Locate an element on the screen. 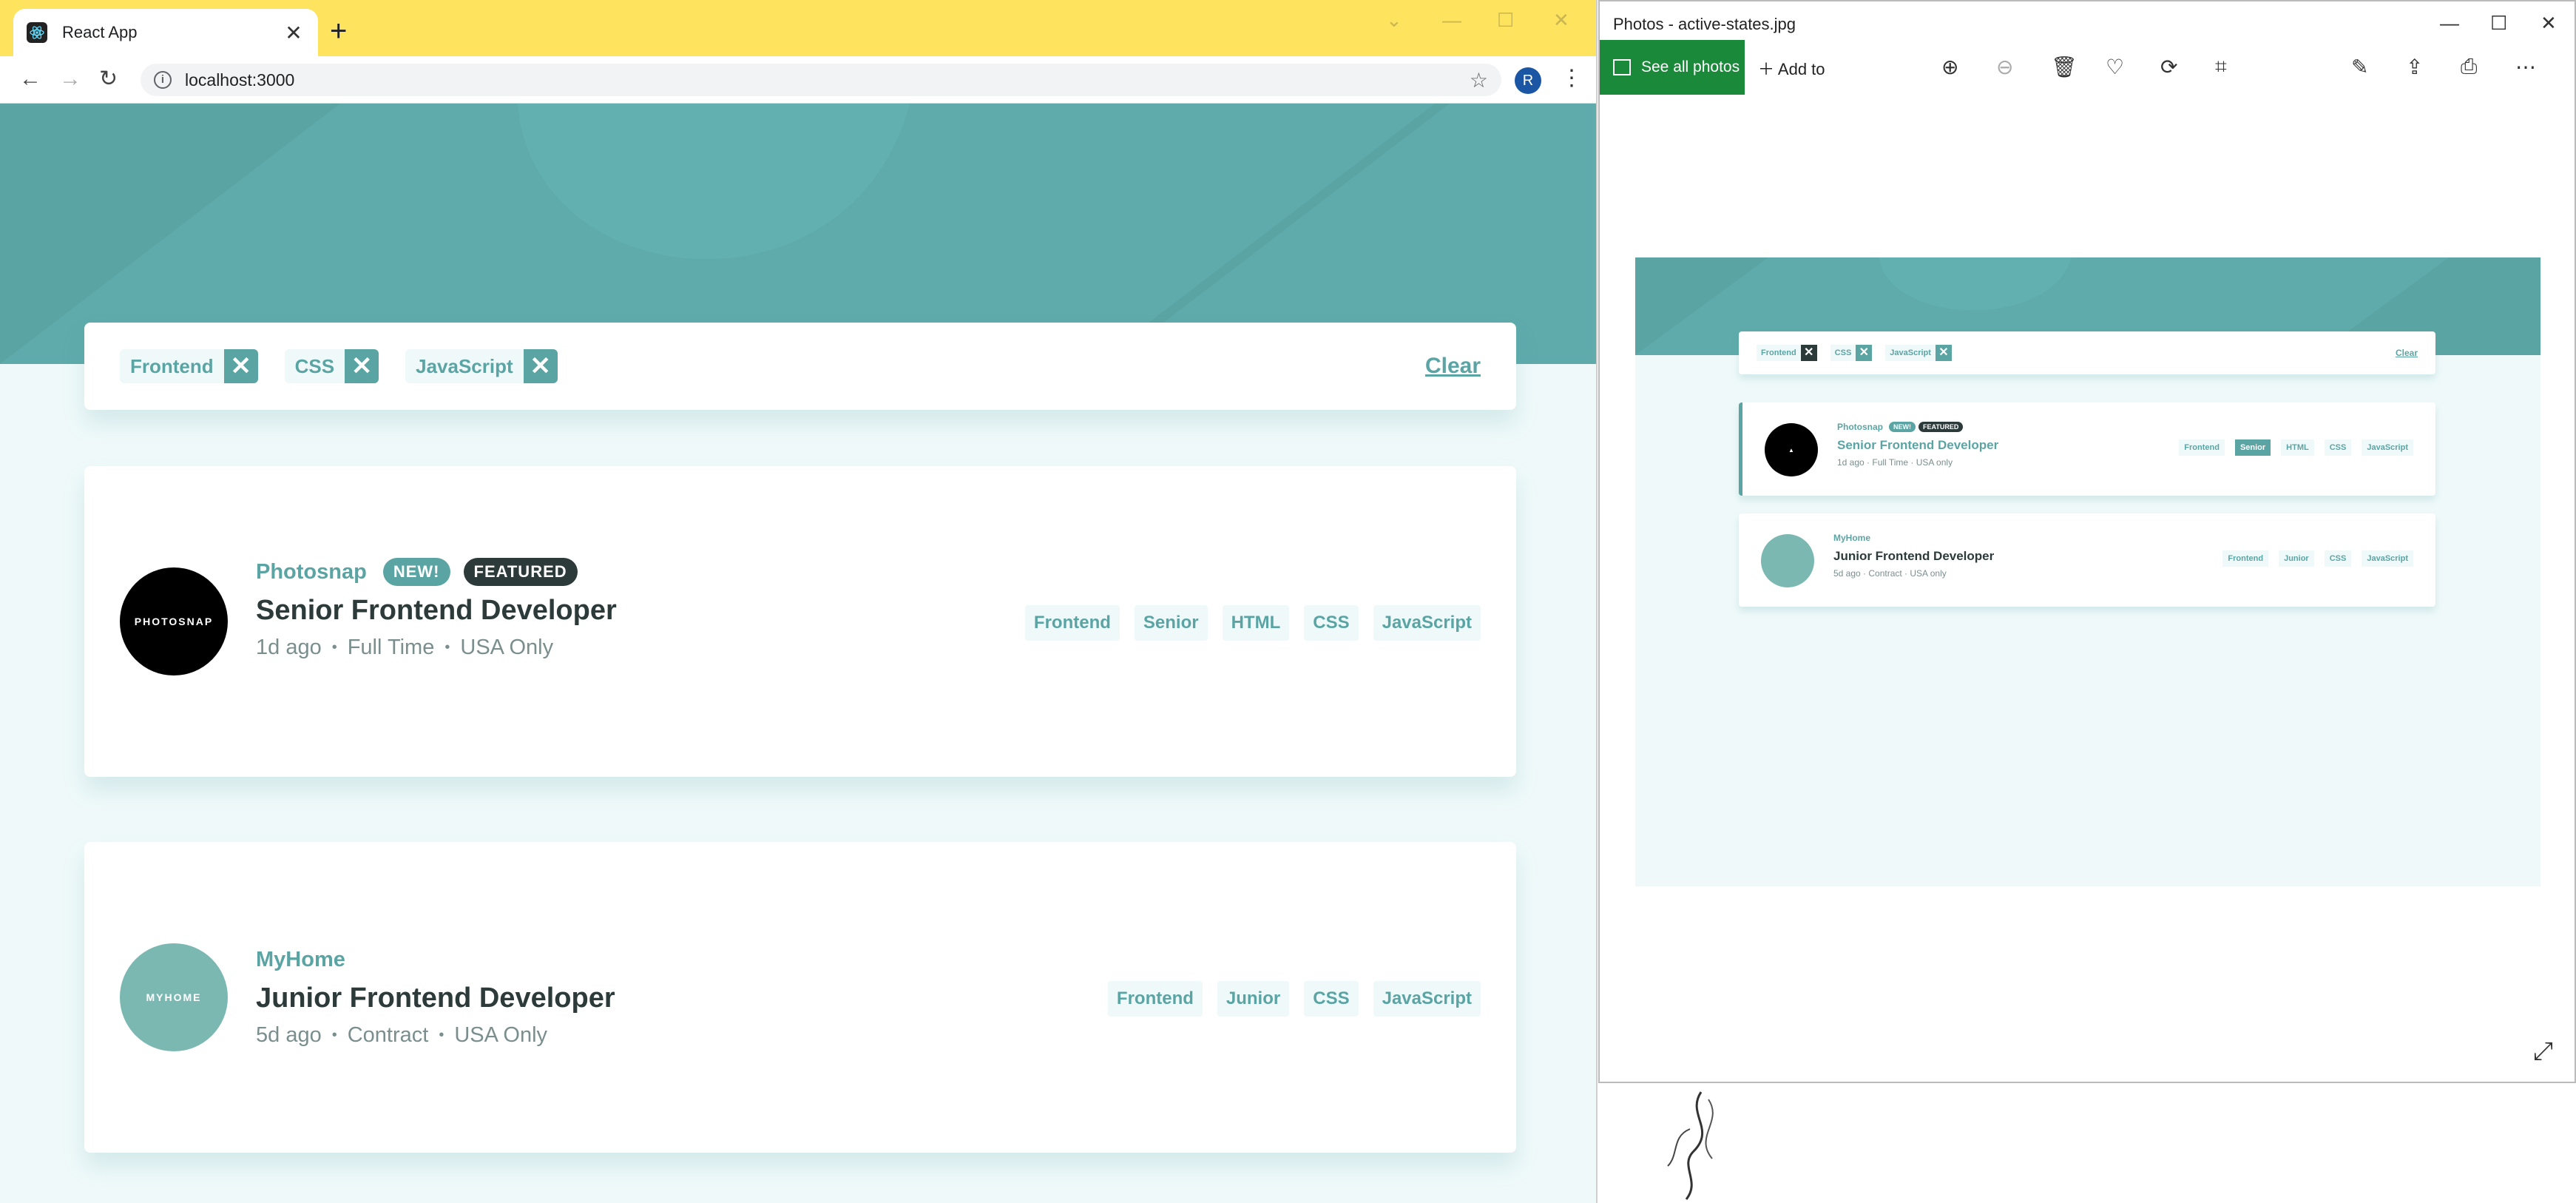  featured-badge: FEATURED is located at coordinates (520, 572).